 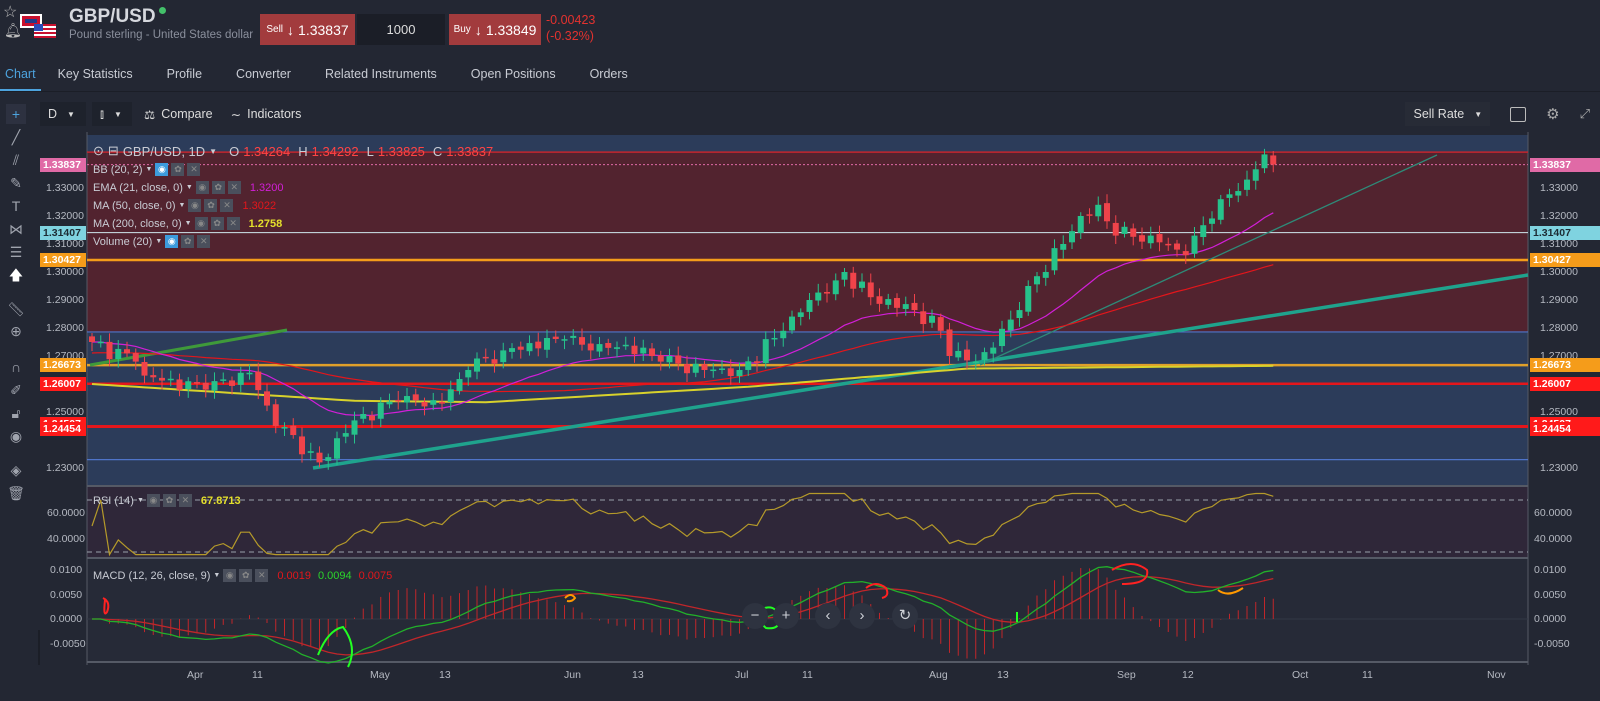 What do you see at coordinates (1367, 675) in the screenshot?
I see `date-axis-label: 11` at bounding box center [1367, 675].